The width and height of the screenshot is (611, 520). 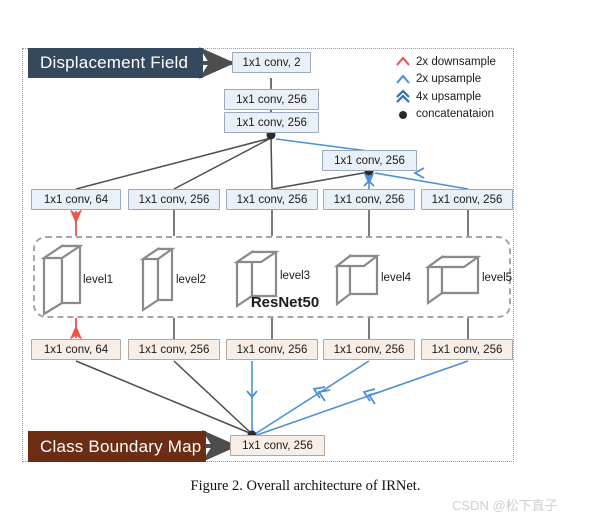 I want to click on bottom-concat-gray-edges, so click(x=164, y=397).